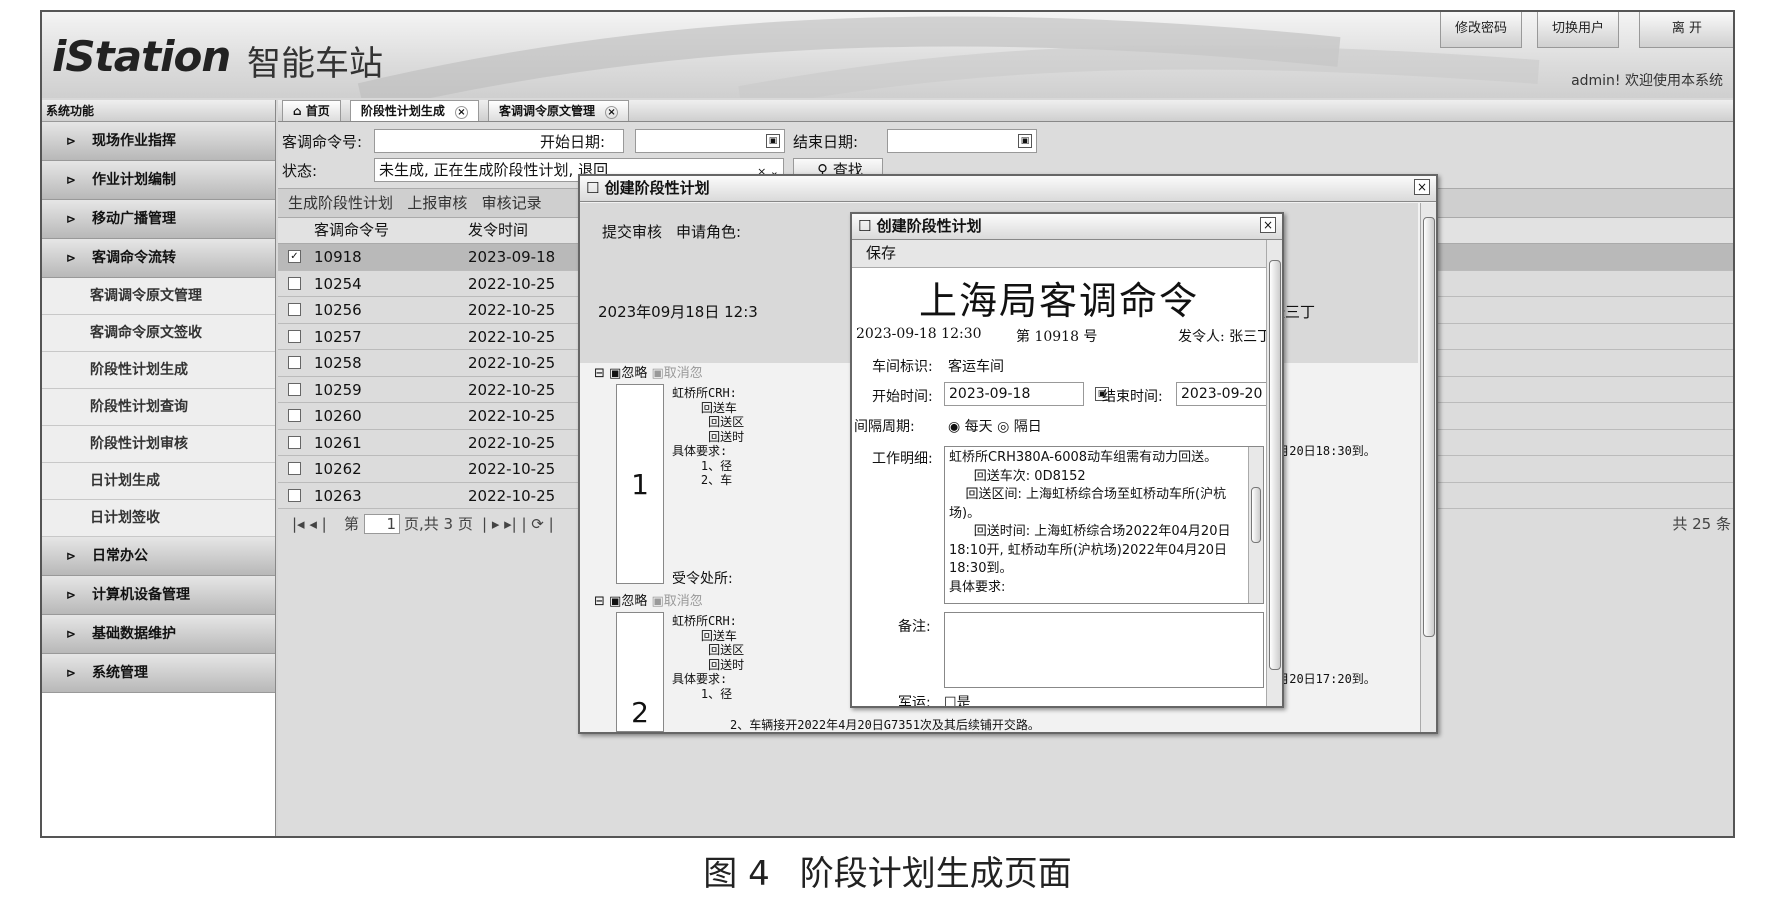 This screenshot has height=912, width=1775. What do you see at coordinates (158, 258) in the screenshot?
I see `sidebar-group-dispatch-order: ⊳ 客调命令流转` at bounding box center [158, 258].